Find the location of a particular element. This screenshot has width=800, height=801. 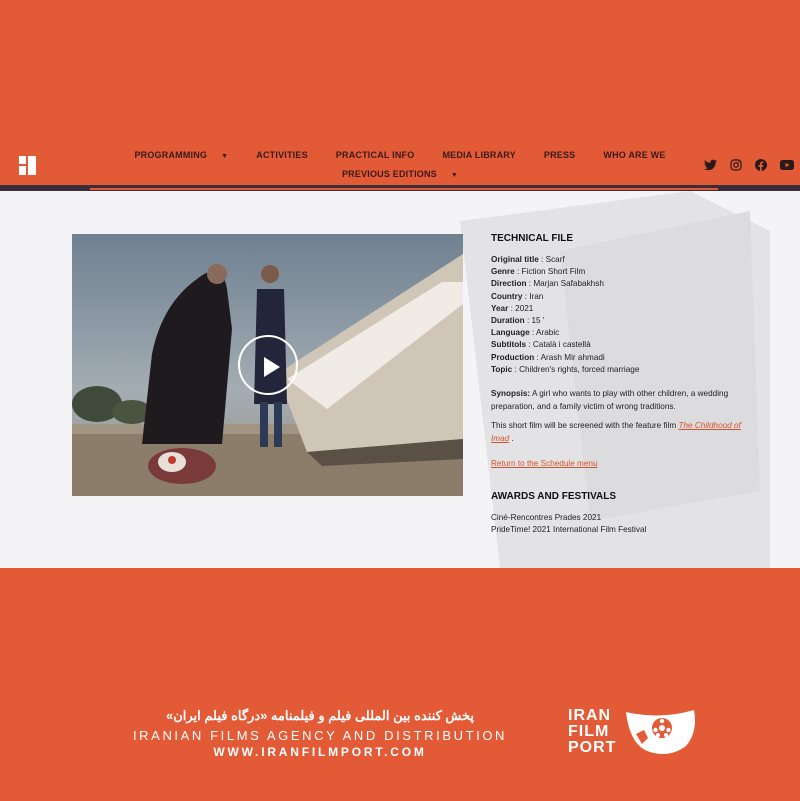

tf-value: Català i castellà is located at coordinates (561, 345).